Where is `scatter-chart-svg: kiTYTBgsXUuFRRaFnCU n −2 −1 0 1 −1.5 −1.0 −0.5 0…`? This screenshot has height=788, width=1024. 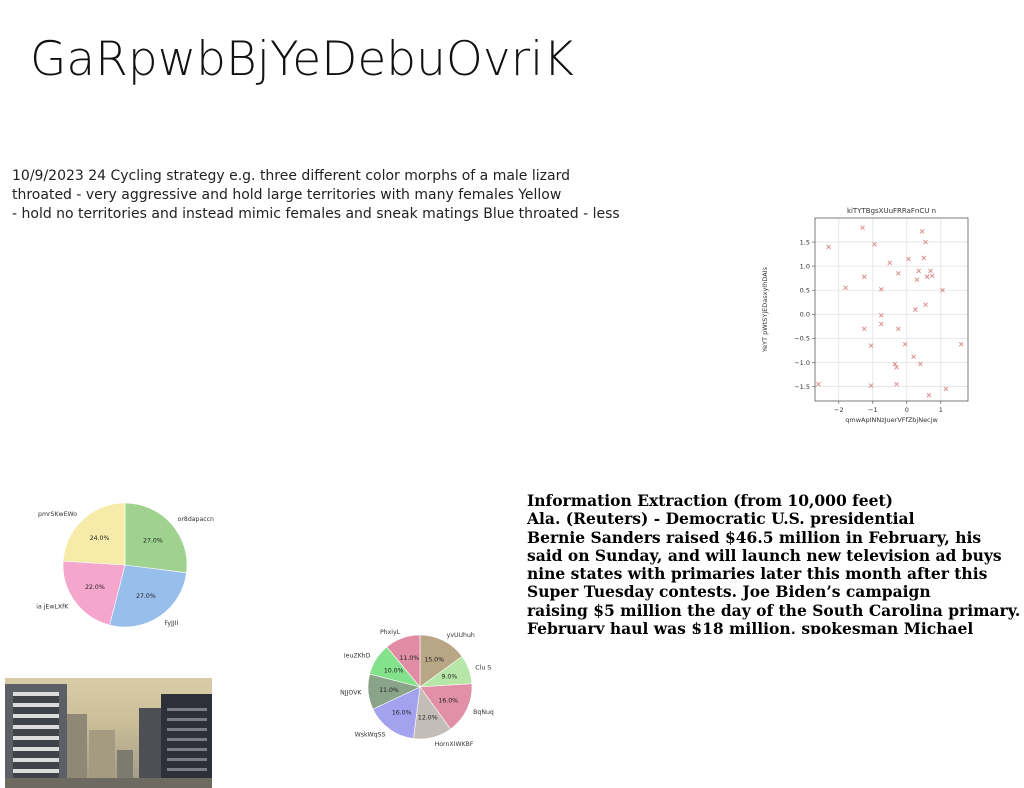
scatter-chart-svg: kiTYTBgsXUuFRRaFnCU n −2 −1 0 1 −1.5 −1.0 −0.5 0… is located at coordinates (865, 315).